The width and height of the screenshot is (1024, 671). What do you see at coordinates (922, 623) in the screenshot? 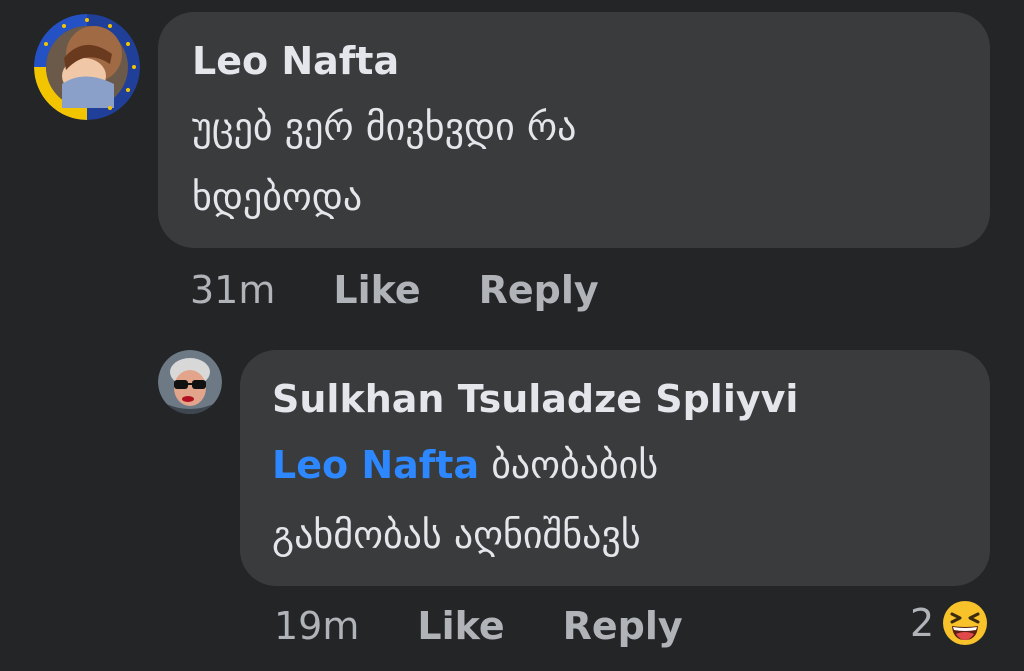
I see `reaction-count: 2` at bounding box center [922, 623].